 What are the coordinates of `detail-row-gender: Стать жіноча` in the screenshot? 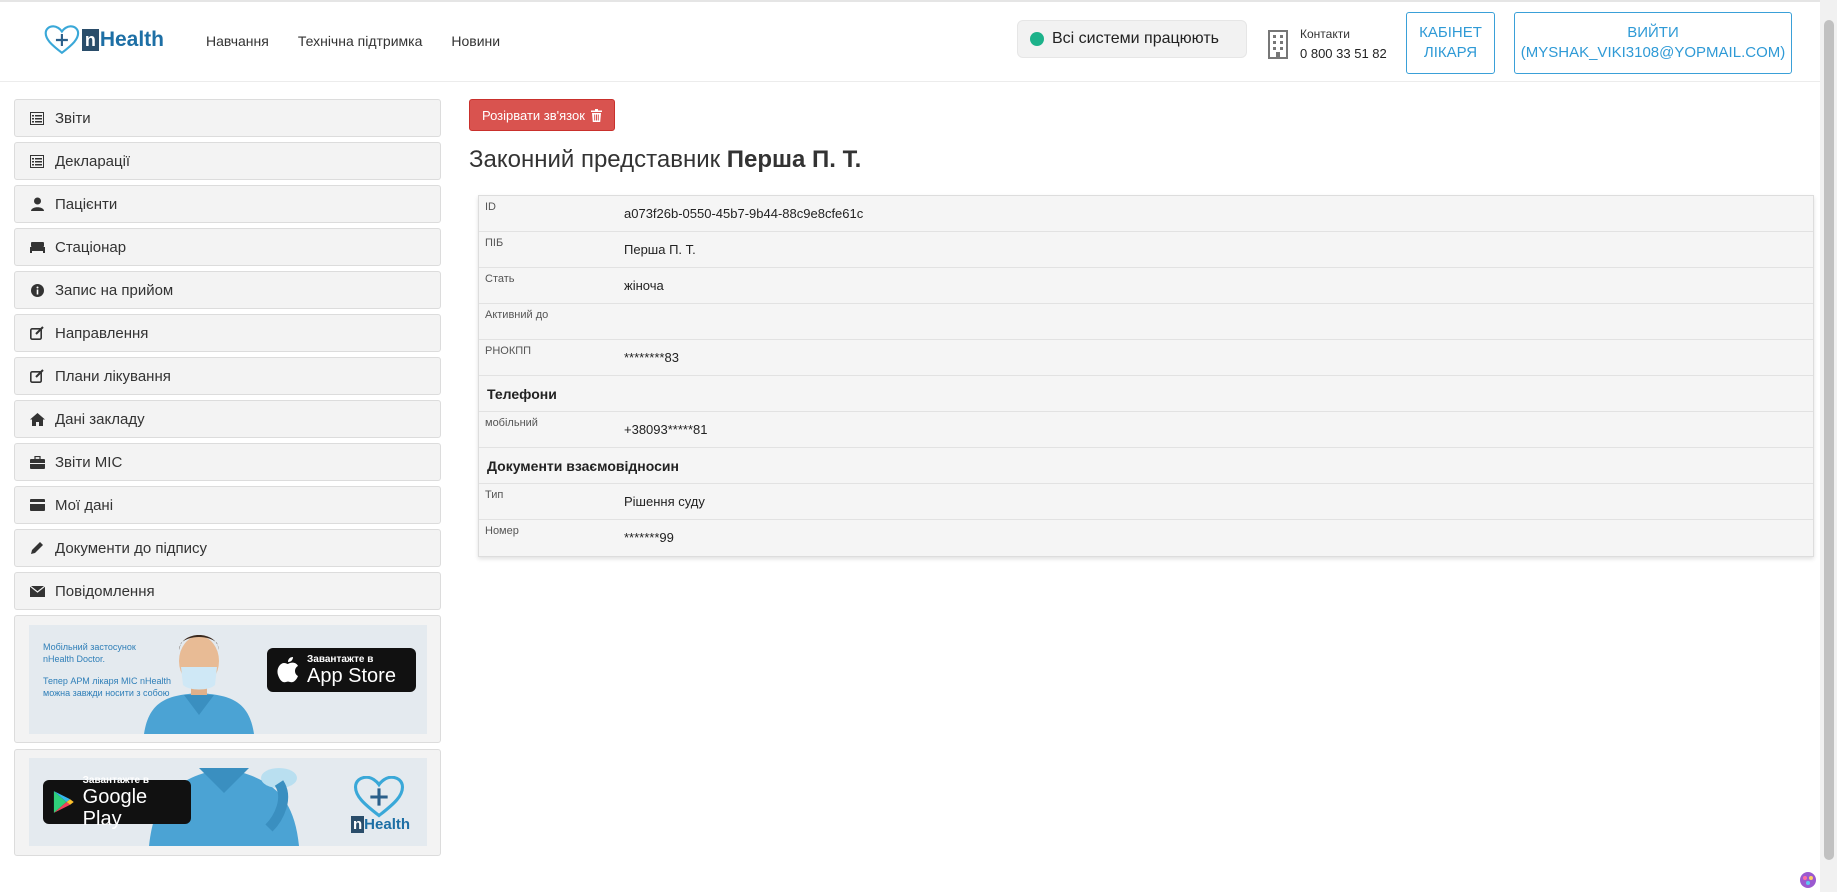 It's located at (1146, 286).